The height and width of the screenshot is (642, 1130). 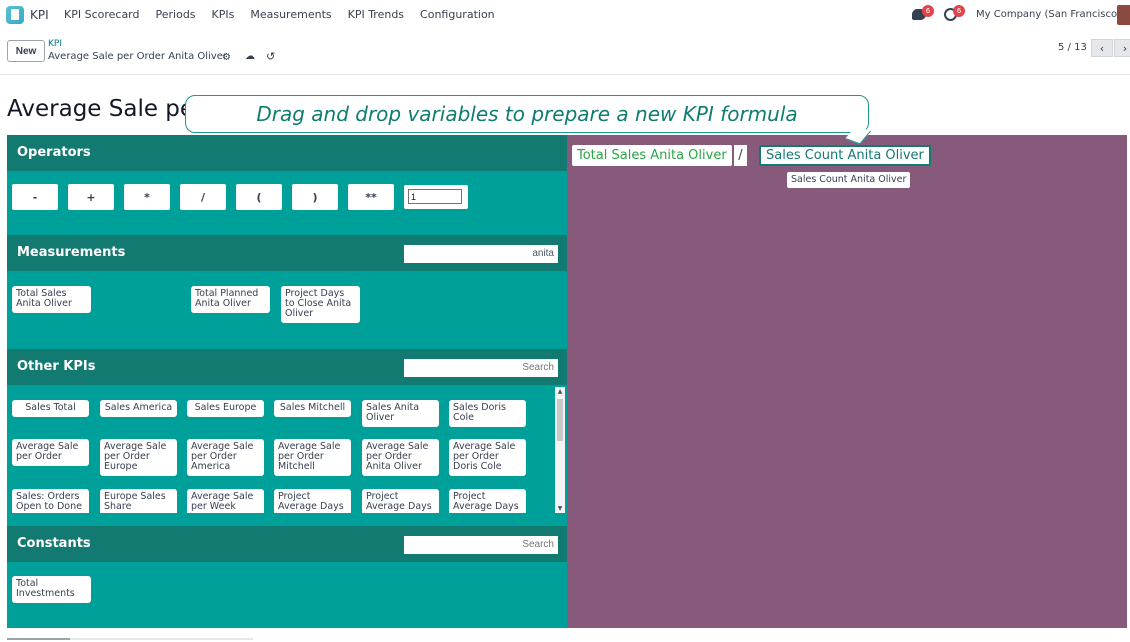 What do you see at coordinates (54, 543) in the screenshot?
I see `constants-title: Constants` at bounding box center [54, 543].